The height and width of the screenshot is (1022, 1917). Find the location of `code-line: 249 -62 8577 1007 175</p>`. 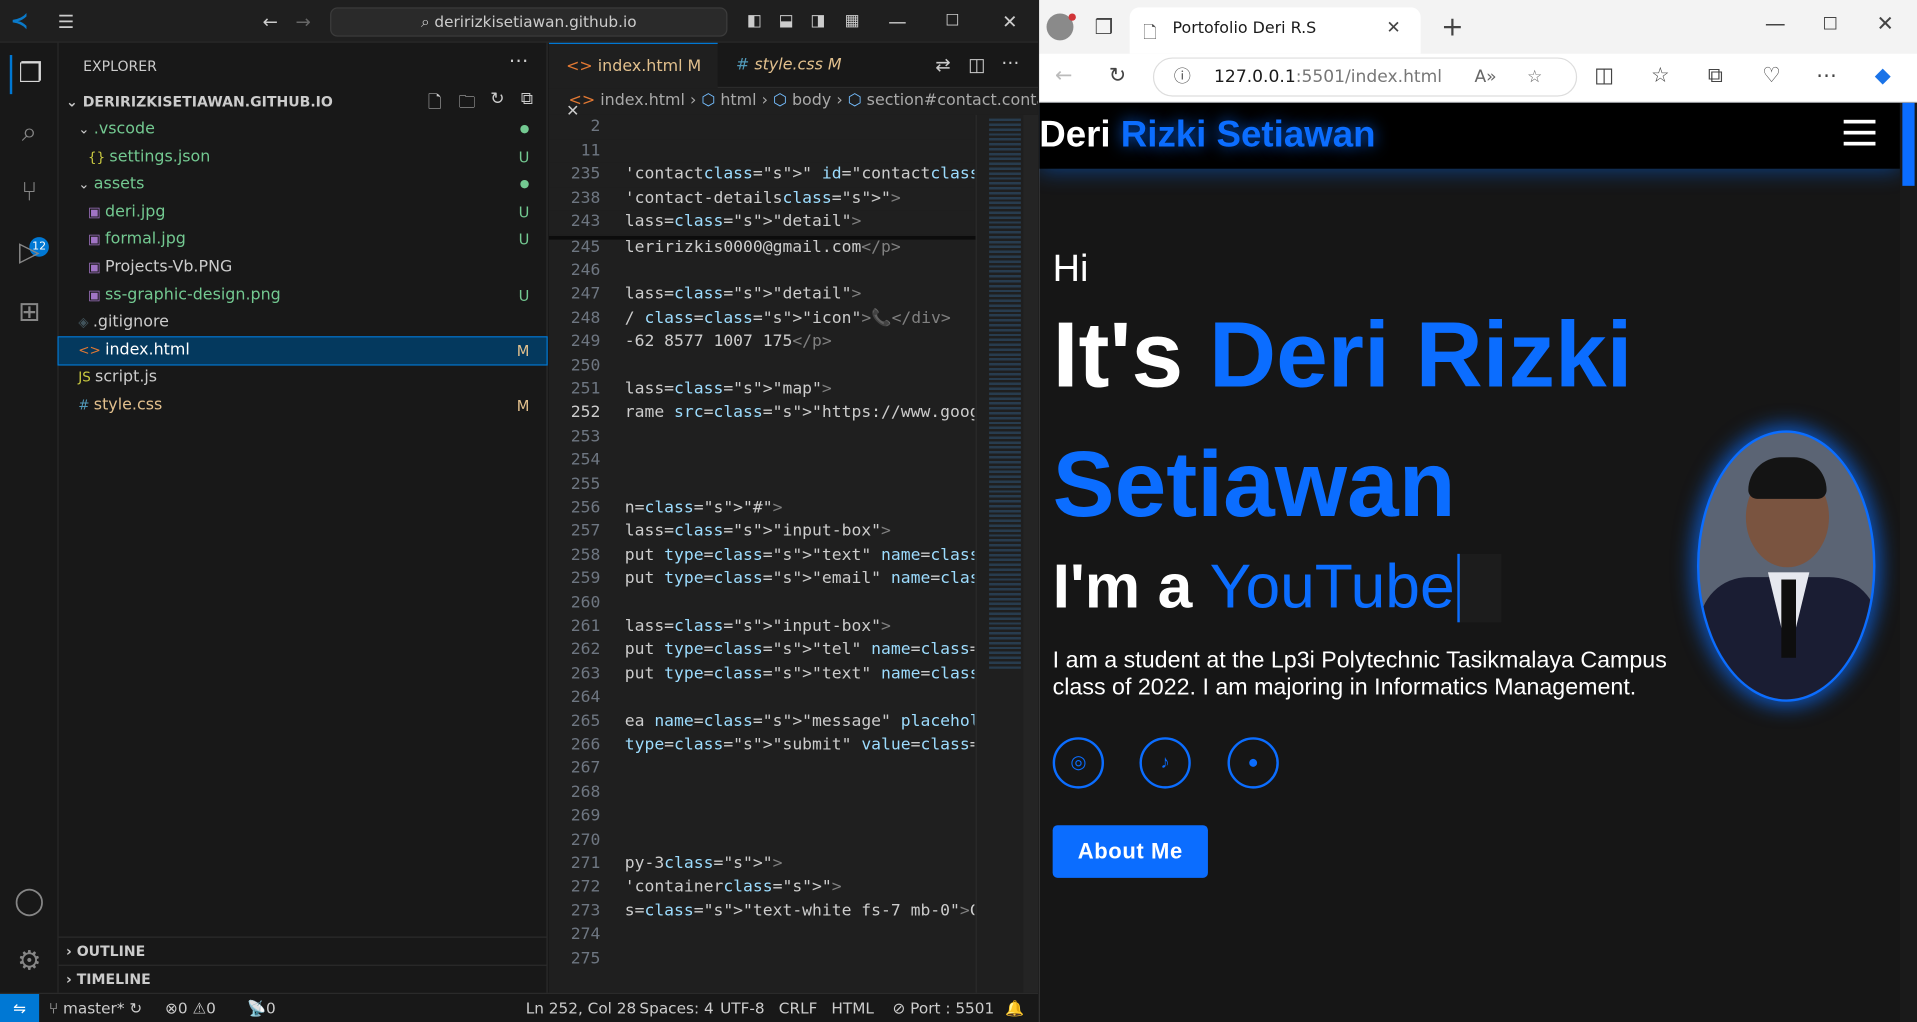

code-line: 249 -62 8577 1007 175</p> is located at coordinates (761, 342).